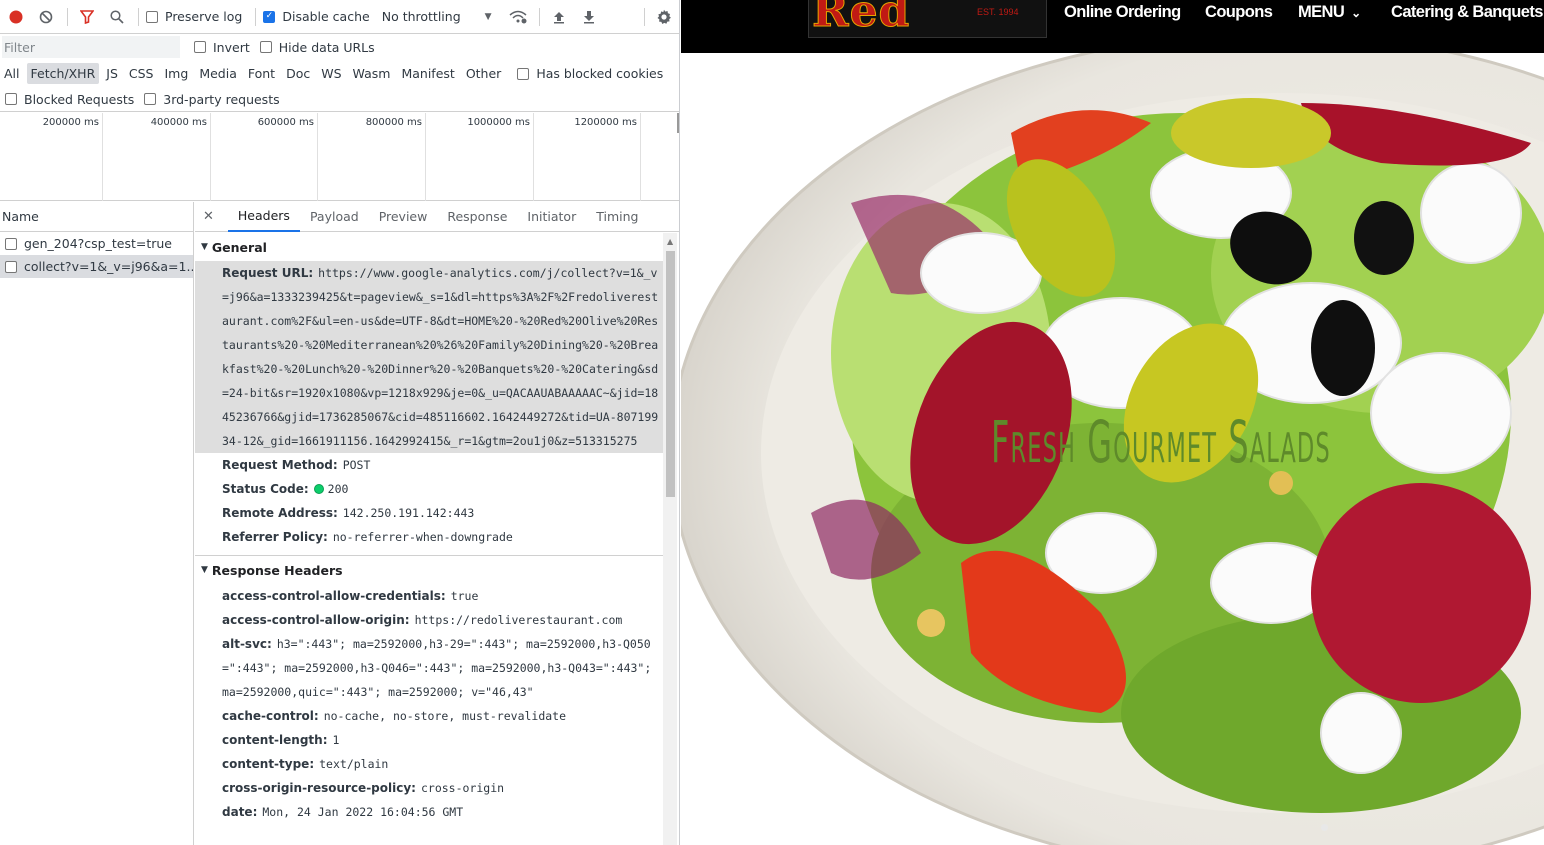  I want to click on blocked-requests-label: Blocked Requests, so click(79, 99).